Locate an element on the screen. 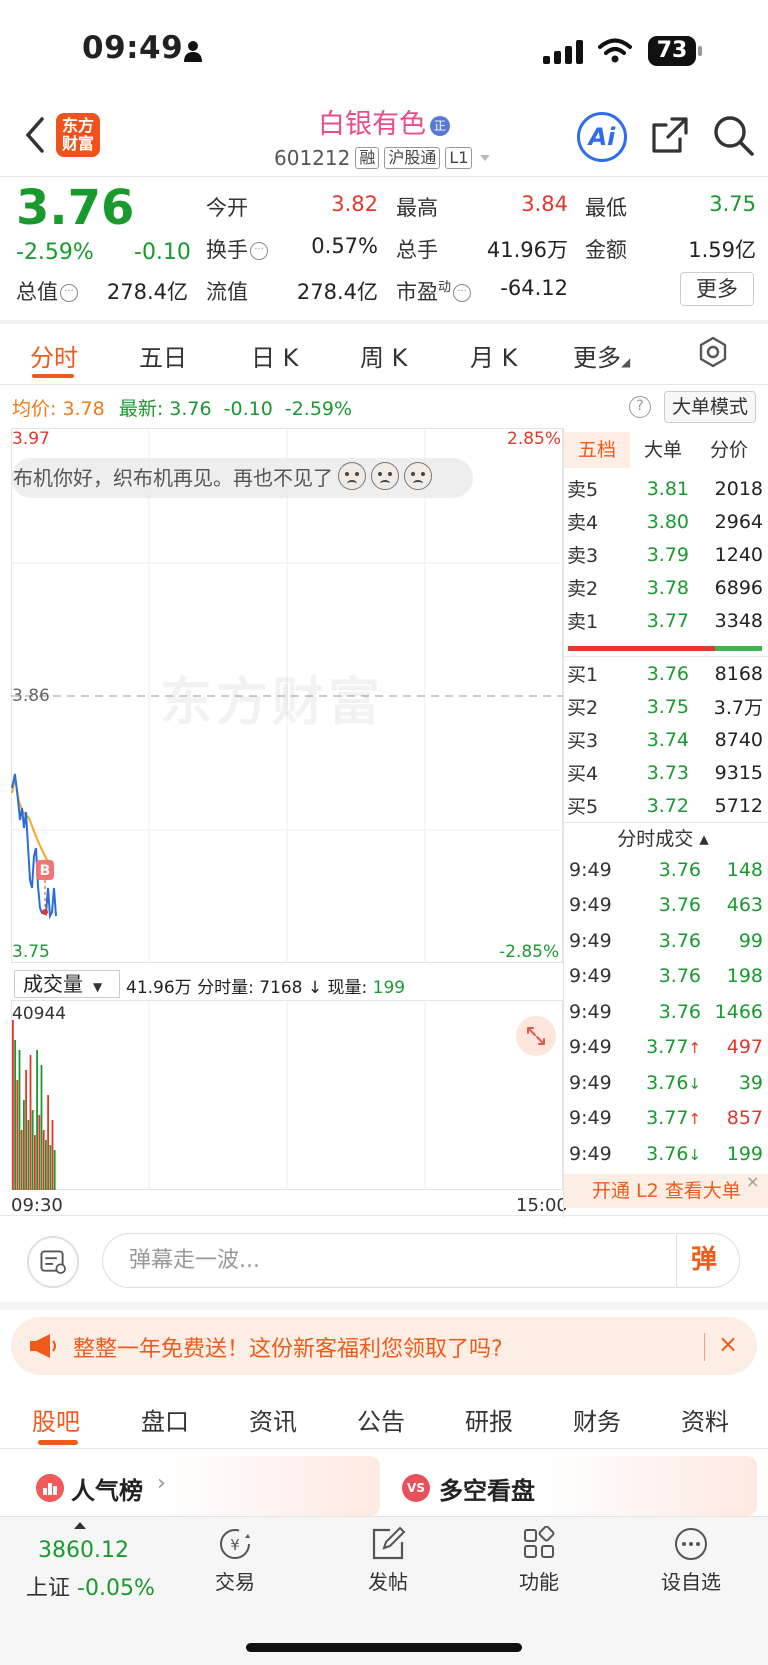  time-end: 15:00 is located at coordinates (542, 1205).